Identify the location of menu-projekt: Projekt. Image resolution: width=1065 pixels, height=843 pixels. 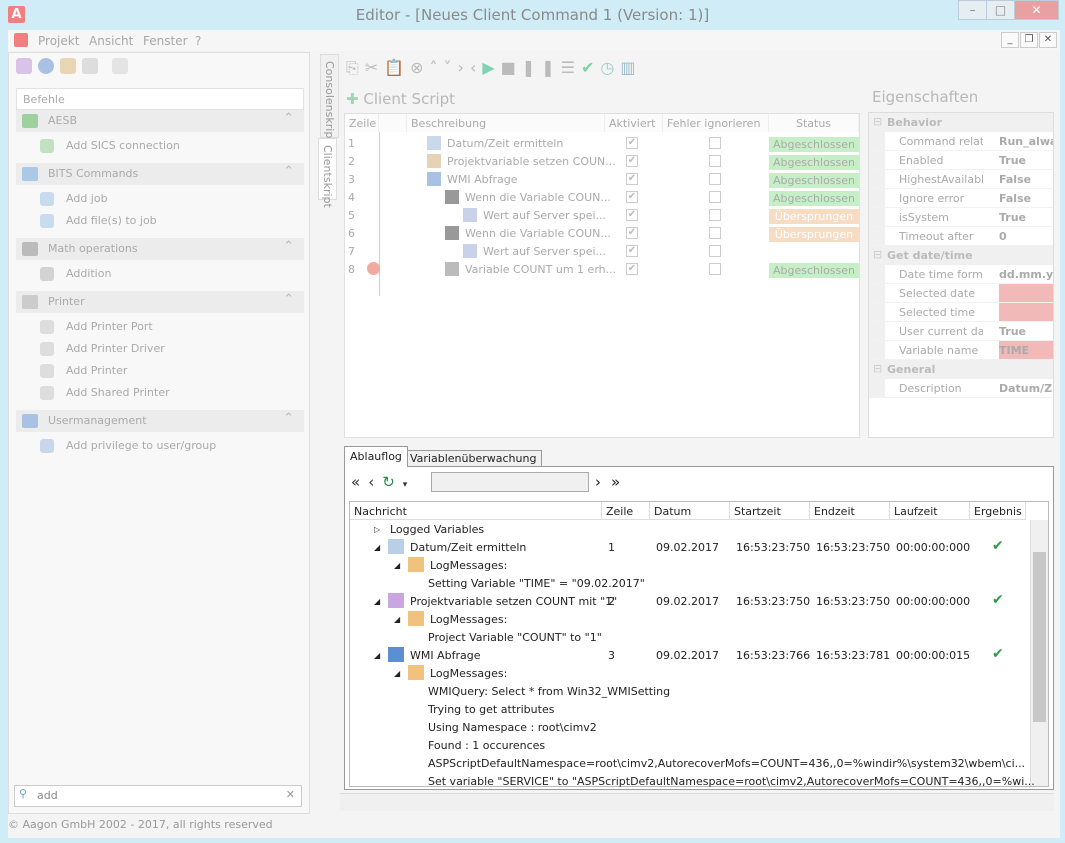
(58, 41).